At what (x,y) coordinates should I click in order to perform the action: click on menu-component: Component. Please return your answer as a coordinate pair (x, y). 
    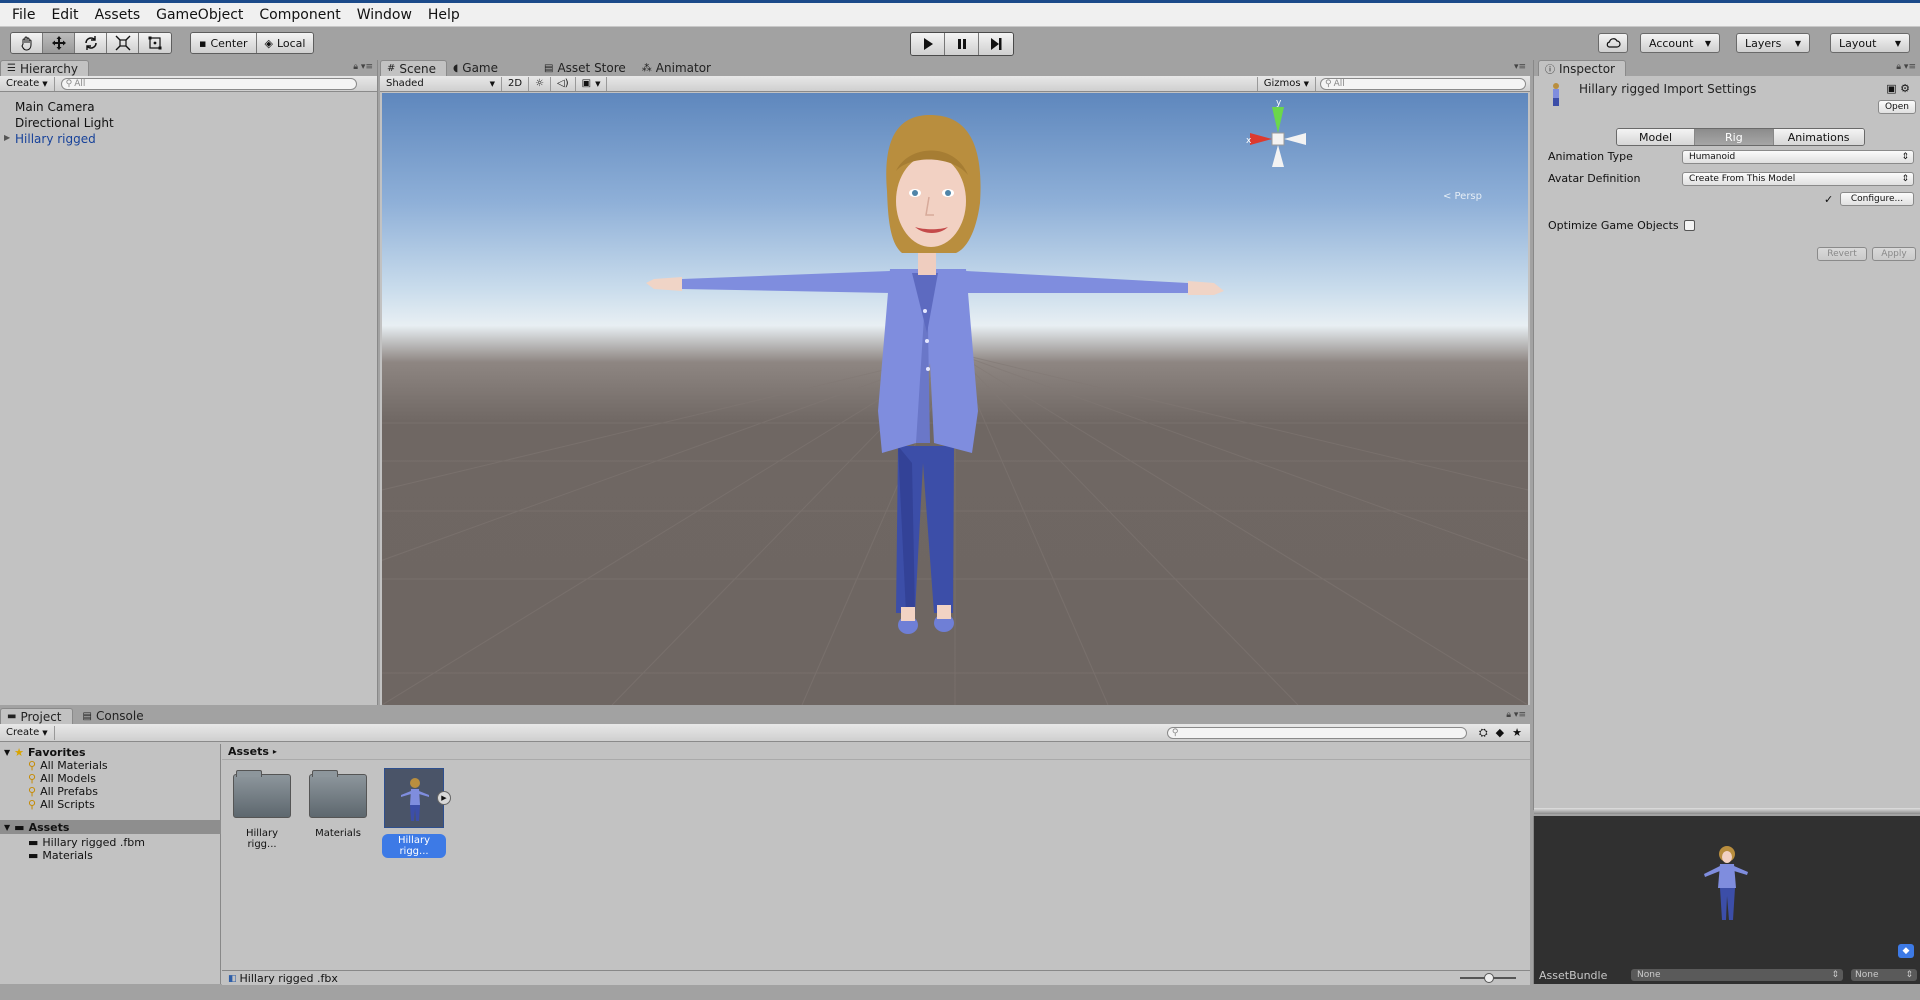
    Looking at the image, I should click on (299, 15).